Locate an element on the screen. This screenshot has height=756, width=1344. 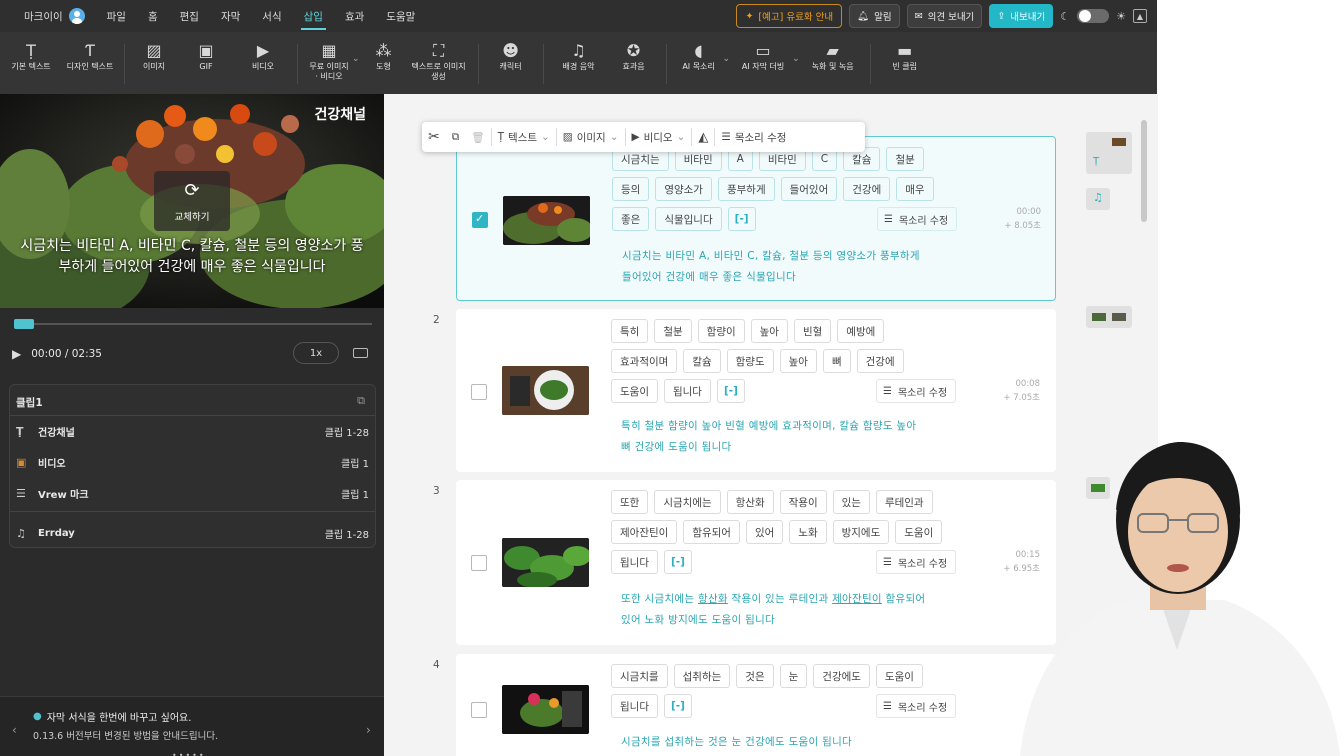
word-chip: 등의 is located at coordinates (631, 189).